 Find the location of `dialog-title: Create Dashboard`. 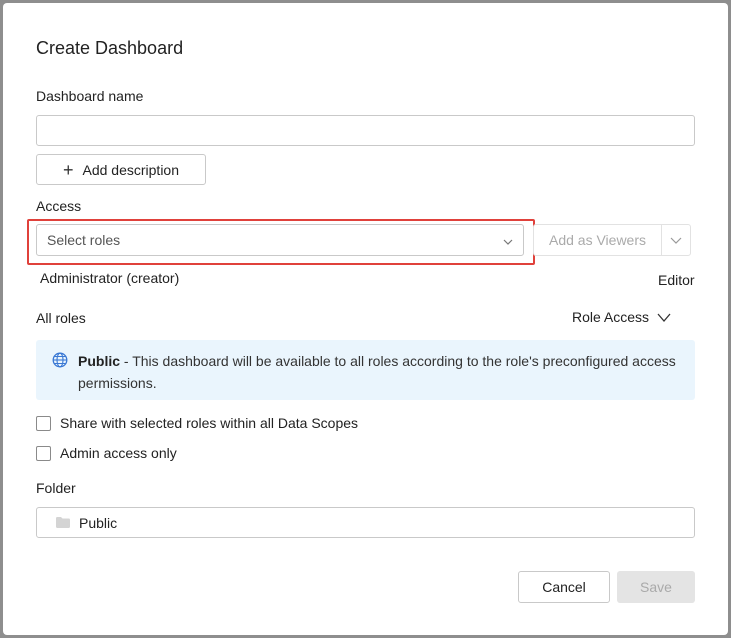

dialog-title: Create Dashboard is located at coordinates (110, 48).